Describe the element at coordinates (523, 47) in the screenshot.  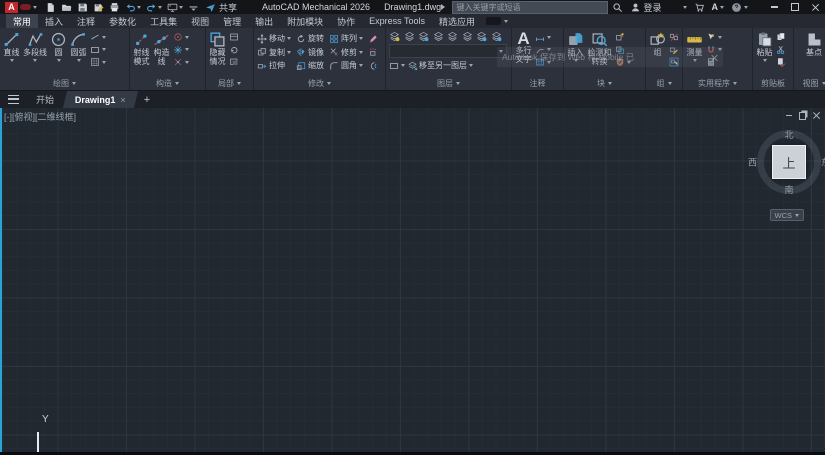
I see `mtext-button: A 多行文字` at that location.